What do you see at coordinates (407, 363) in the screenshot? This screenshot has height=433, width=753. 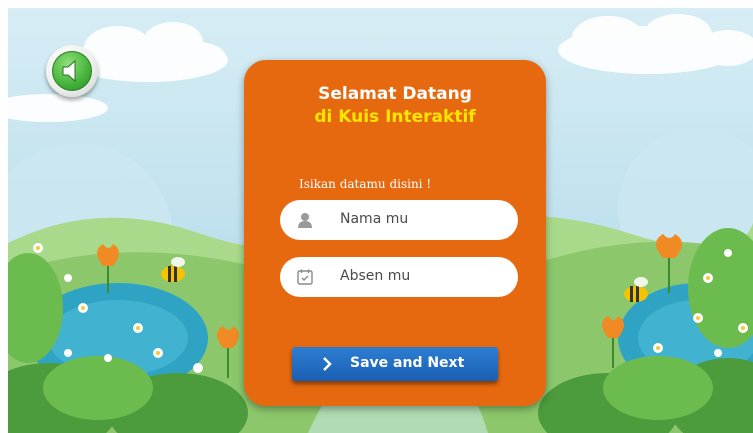 I see `save-and-next-label: Save and Next` at bounding box center [407, 363].